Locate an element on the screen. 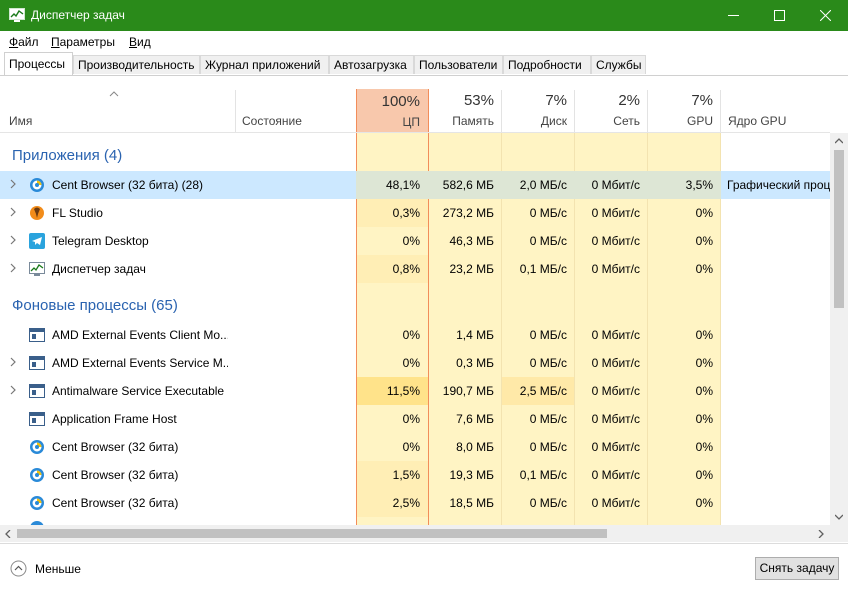 This screenshot has width=848, height=594. tab-users: Пользователи is located at coordinates (458, 64).